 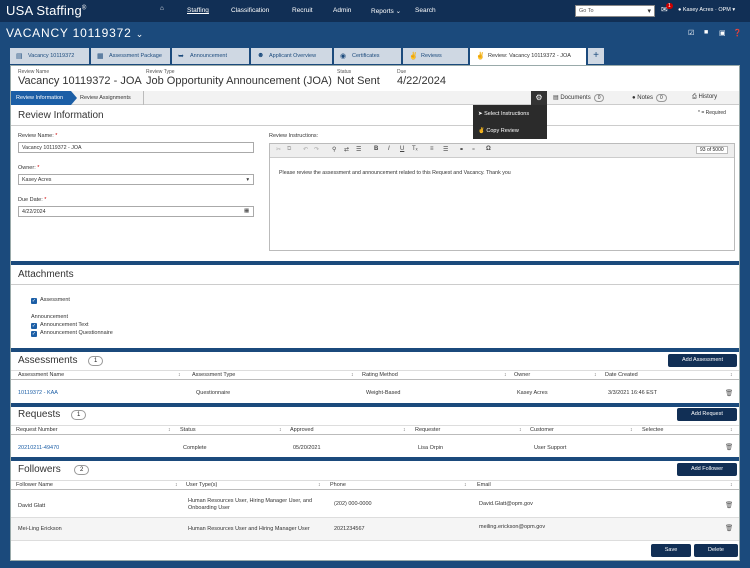 What do you see at coordinates (316, 149) in the screenshot?
I see `redo-icon: ↷` at bounding box center [316, 149].